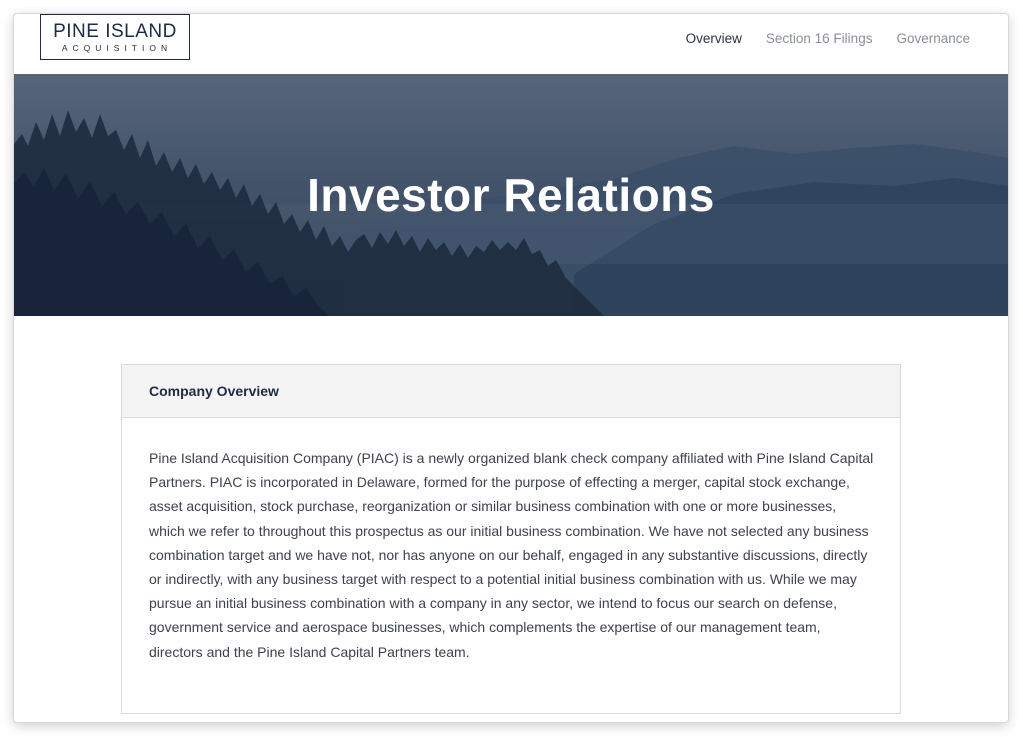 The width and height of the screenshot is (1023, 737). What do you see at coordinates (933, 38) in the screenshot?
I see `nav-governance: Governance` at bounding box center [933, 38].